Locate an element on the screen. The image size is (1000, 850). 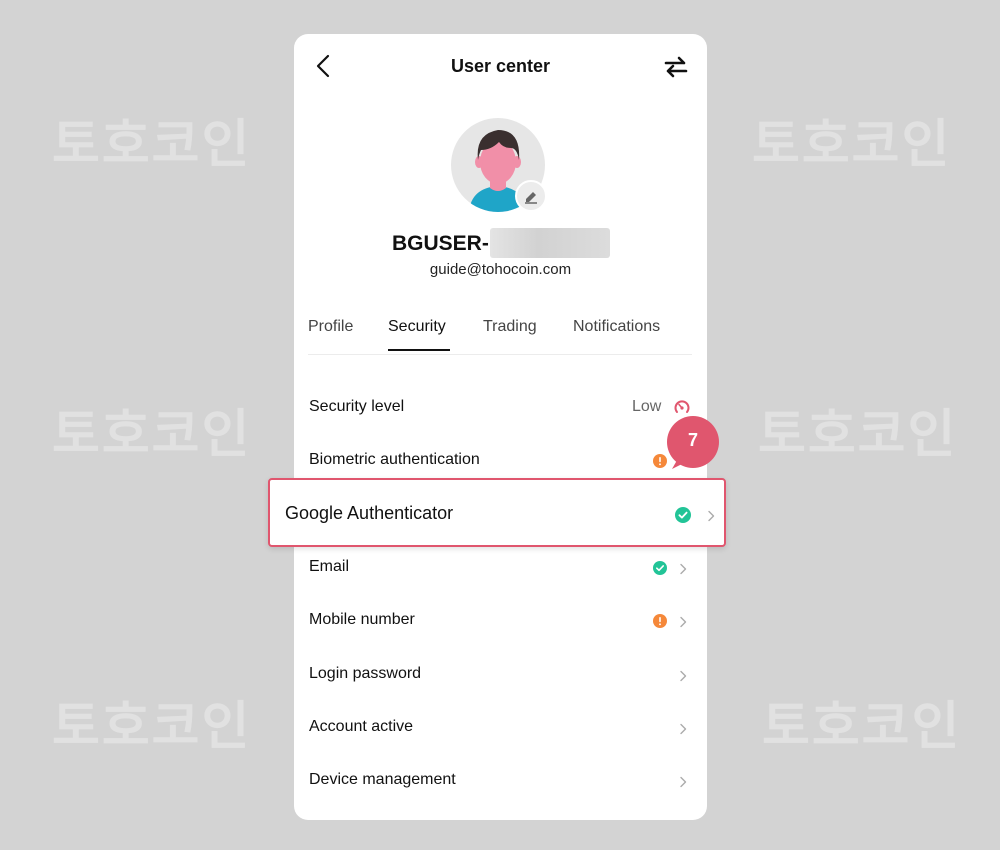
page-title: User center is located at coordinates (500, 66).